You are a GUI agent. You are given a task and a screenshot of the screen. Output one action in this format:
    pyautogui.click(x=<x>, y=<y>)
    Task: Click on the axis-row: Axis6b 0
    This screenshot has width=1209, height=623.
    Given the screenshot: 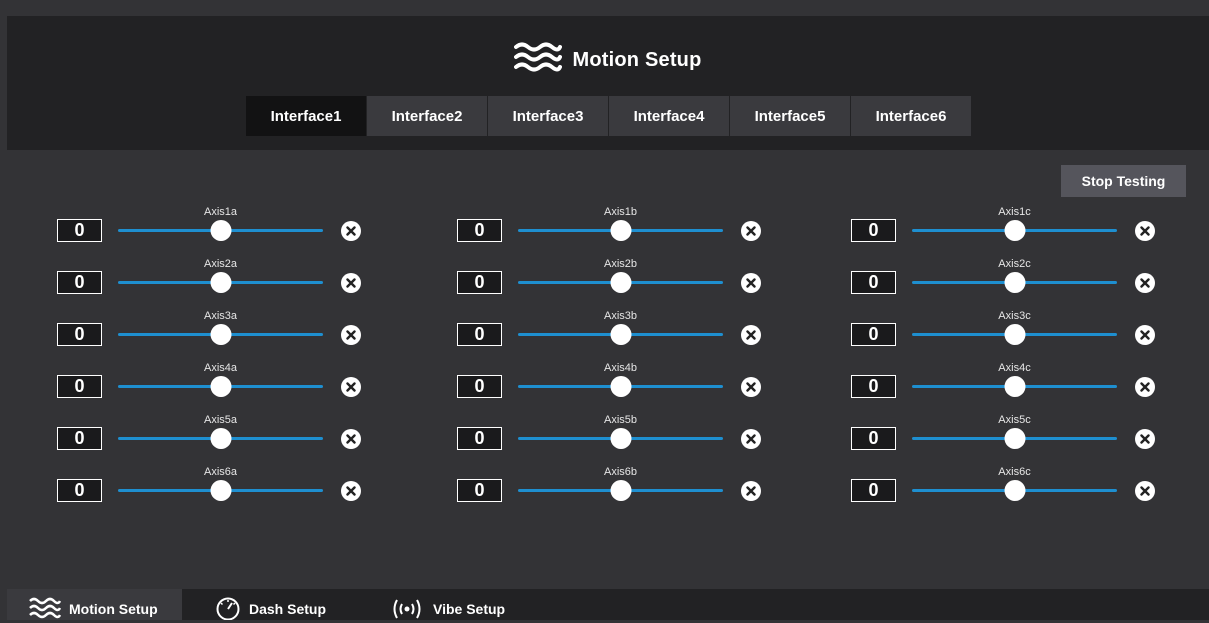 What is the action you would take?
    pyautogui.click(x=612, y=486)
    